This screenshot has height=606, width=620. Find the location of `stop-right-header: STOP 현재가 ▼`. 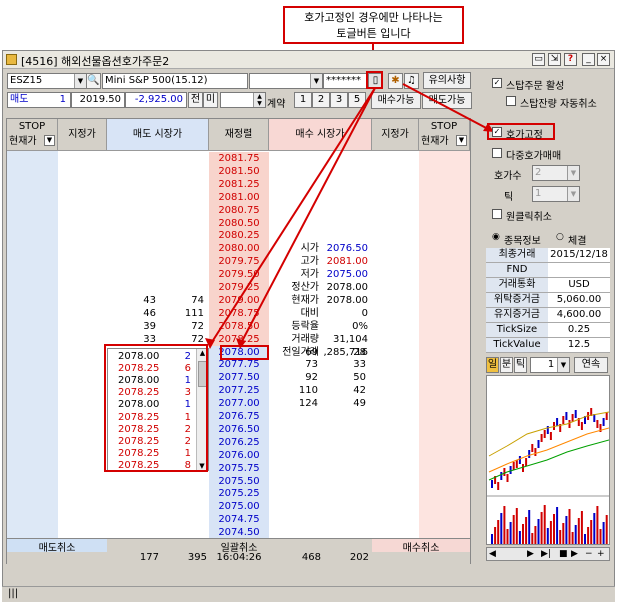

stop-right-header: STOP 현재가 ▼ is located at coordinates (444, 135).